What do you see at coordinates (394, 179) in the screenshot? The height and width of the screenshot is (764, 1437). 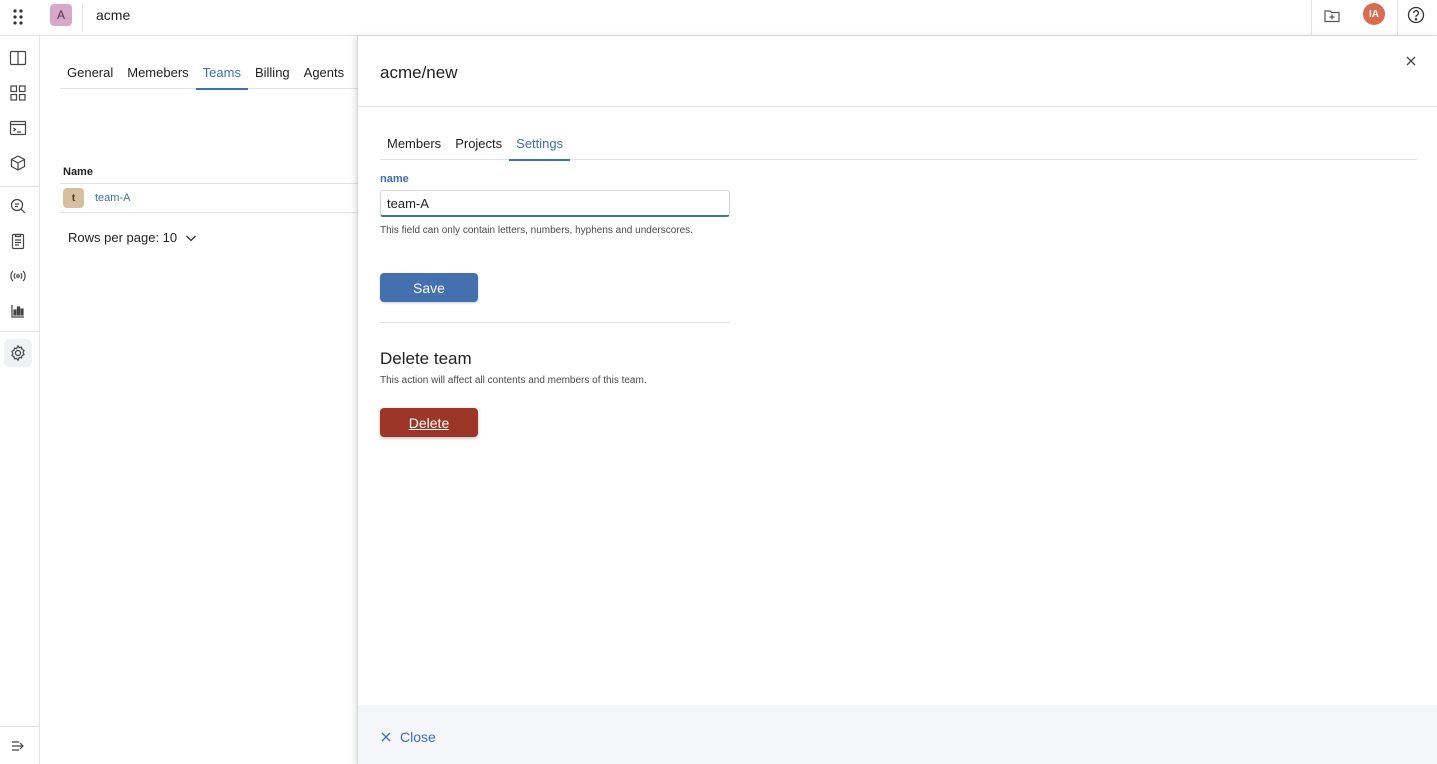 I see `name-field-label: name` at bounding box center [394, 179].